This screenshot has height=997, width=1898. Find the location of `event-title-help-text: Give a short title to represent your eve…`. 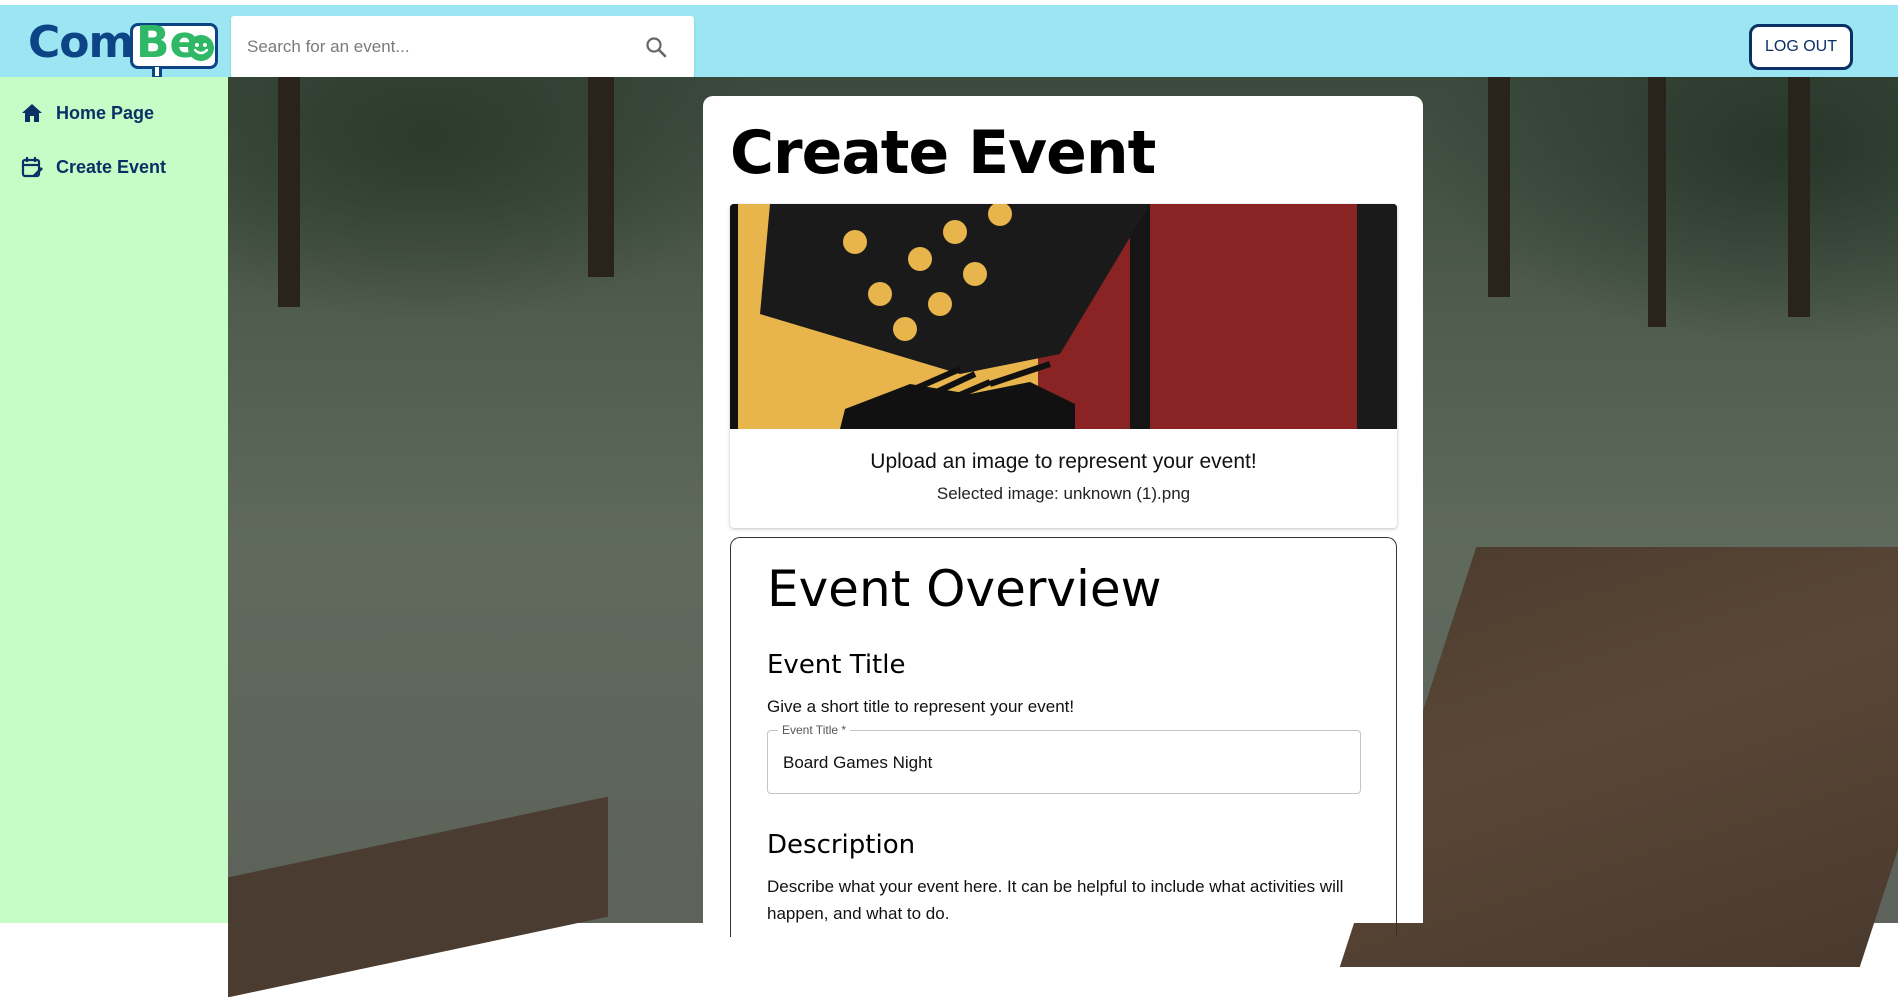

event-title-help-text: Give a short title to represent your eve… is located at coordinates (921, 706).